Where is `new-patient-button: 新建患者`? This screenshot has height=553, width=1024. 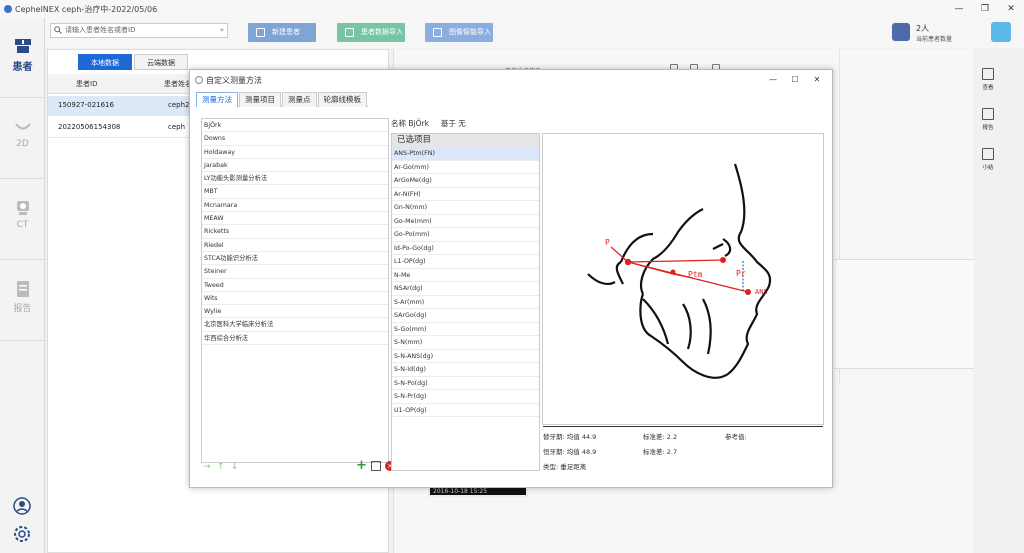
new-patient-button: 新建患者 is located at coordinates (282, 32).